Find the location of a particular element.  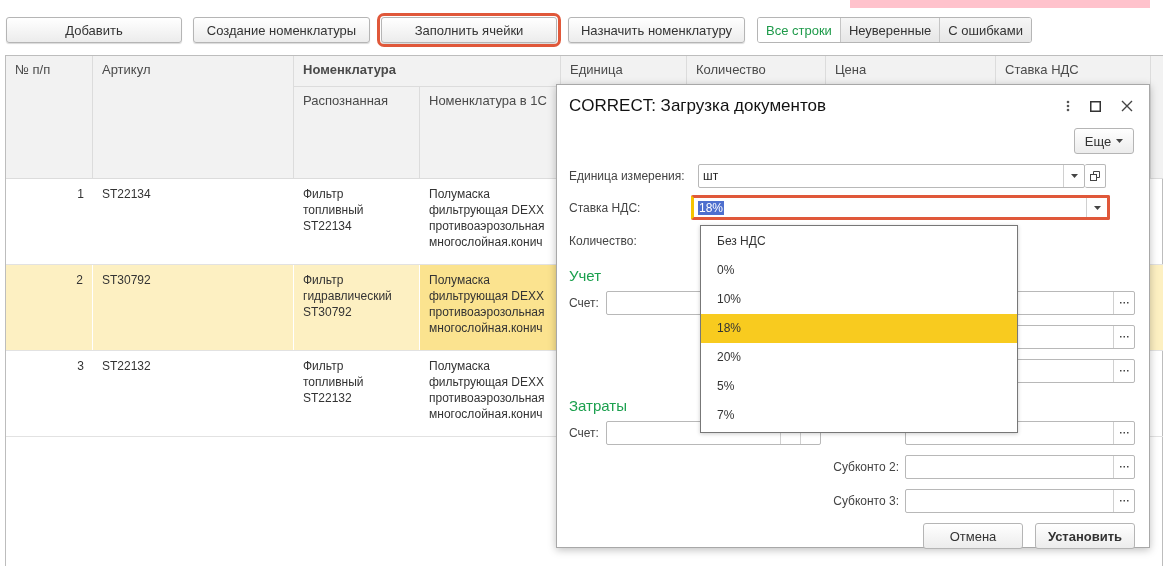

field-label: Субконто 2: is located at coordinates (866, 467).